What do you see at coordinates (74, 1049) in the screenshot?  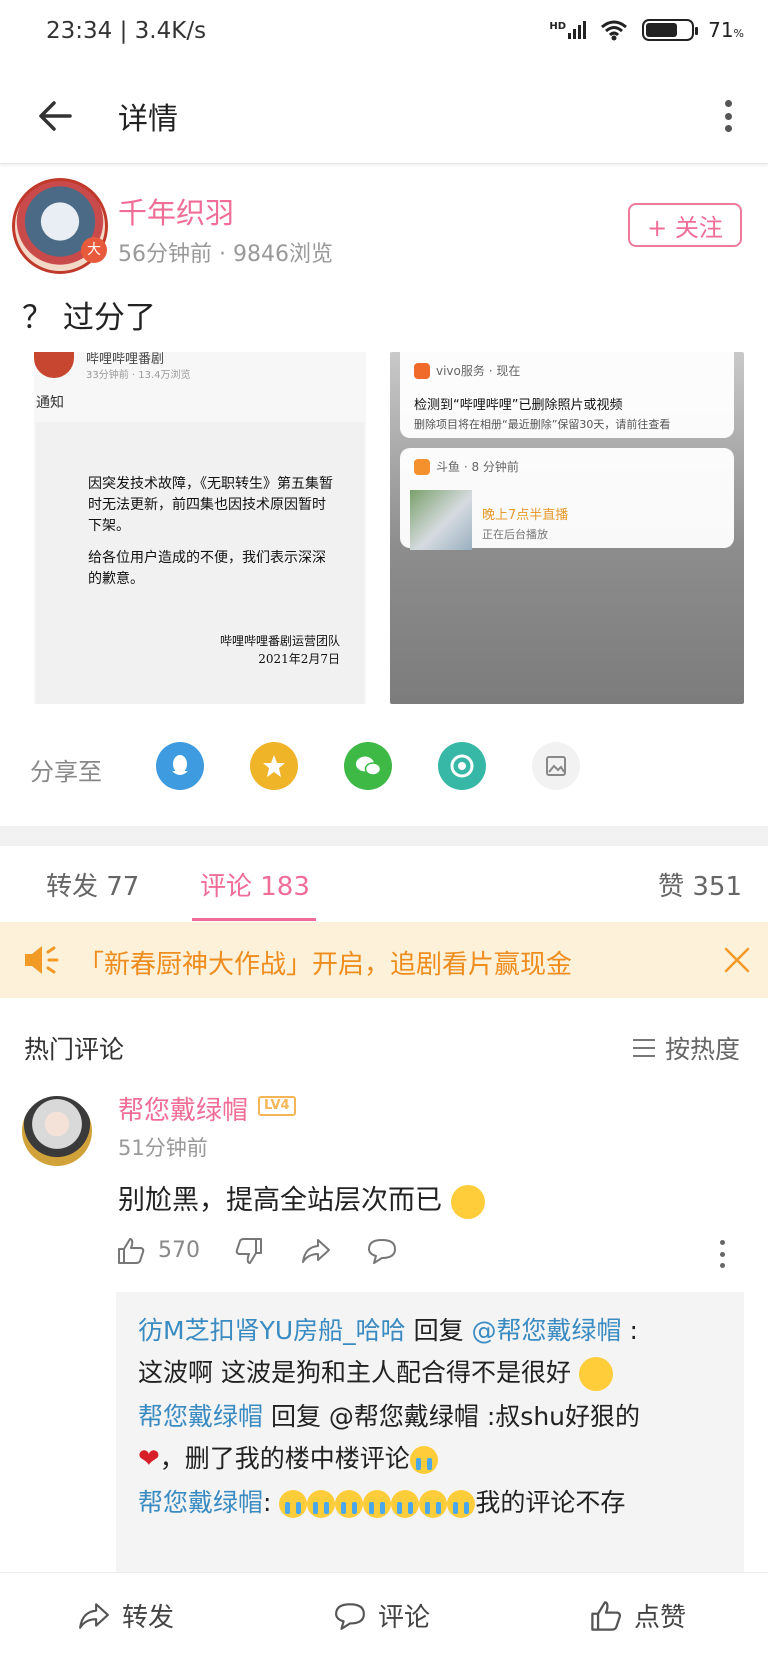 I see `hot-comments-title: 热门评论` at bounding box center [74, 1049].